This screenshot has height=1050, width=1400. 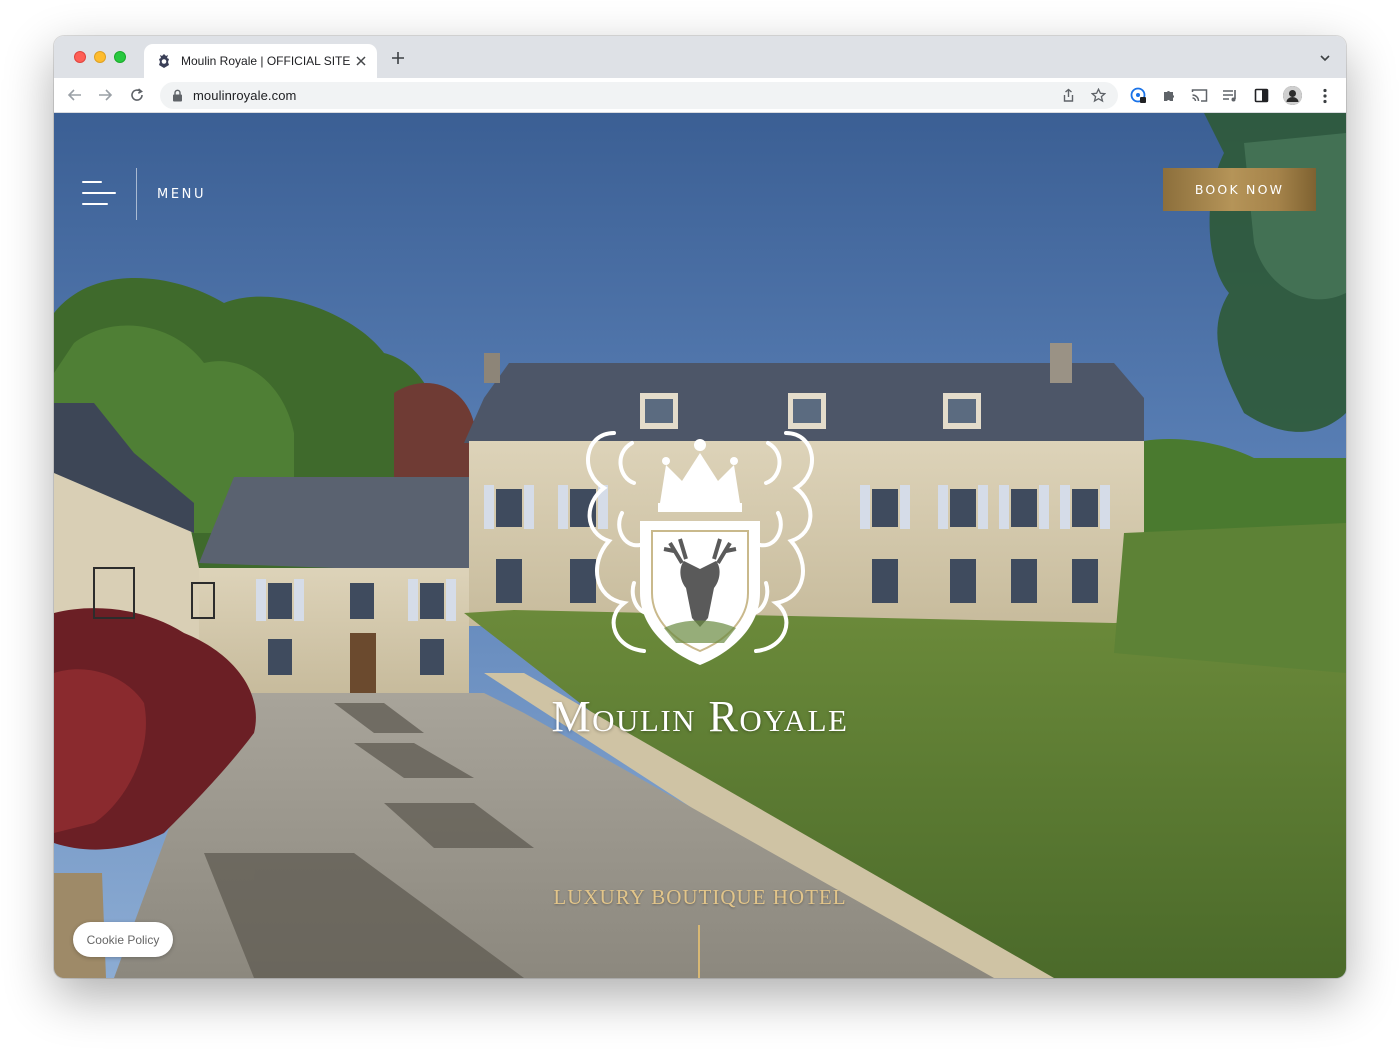 I want to click on share-icon, so click(x=1068, y=95).